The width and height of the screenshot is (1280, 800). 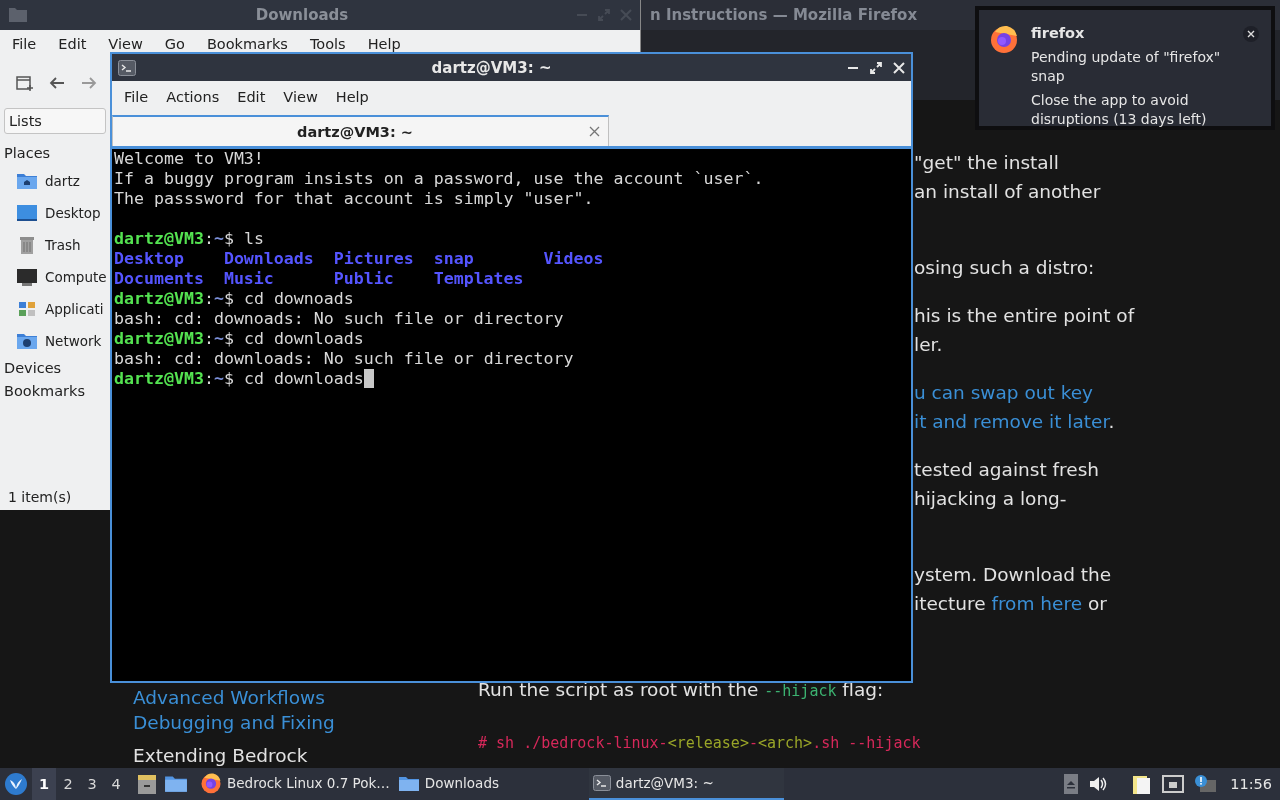 I want to click on clock: 11:56, so click(x=1251, y=784).